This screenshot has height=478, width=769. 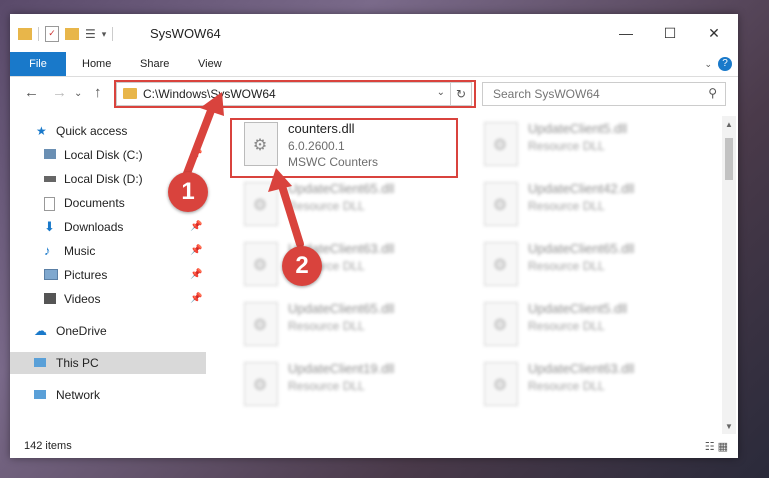 I want to click on quick-access-toolbar: ✓ ☰ ▾, so click(x=66, y=34).